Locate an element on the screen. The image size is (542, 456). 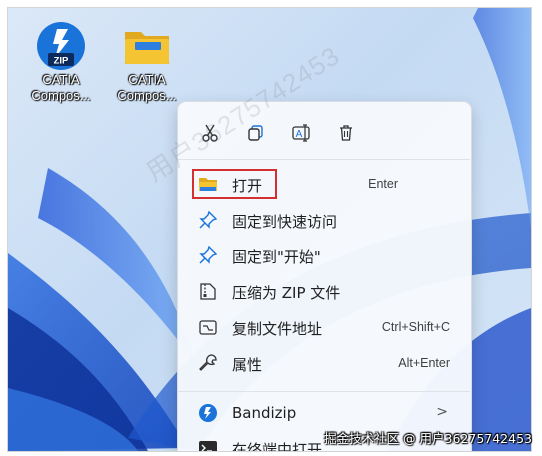
rename-button: A is located at coordinates (301, 133).